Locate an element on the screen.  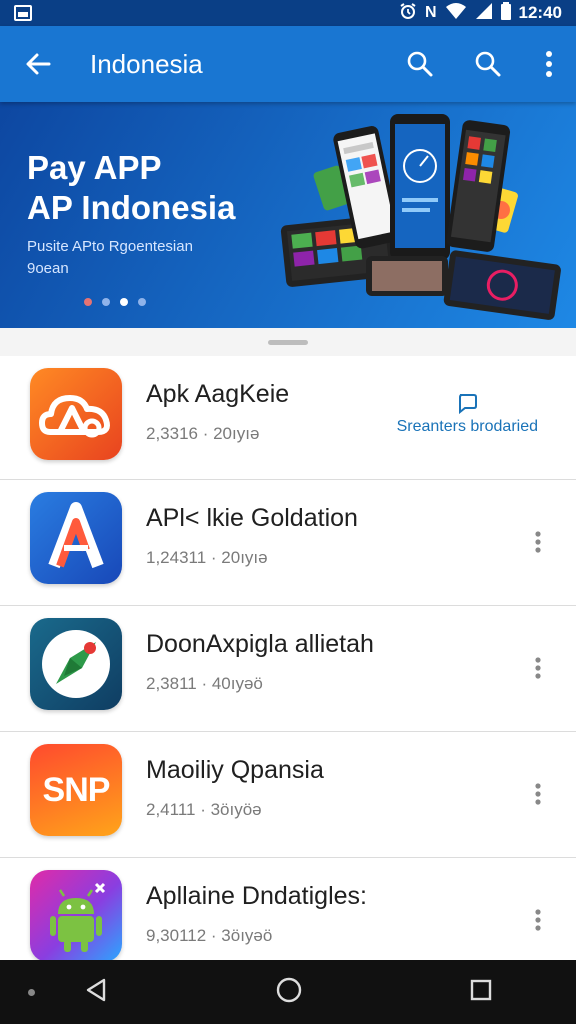
home-circle-icon is located at coordinates (289, 989).